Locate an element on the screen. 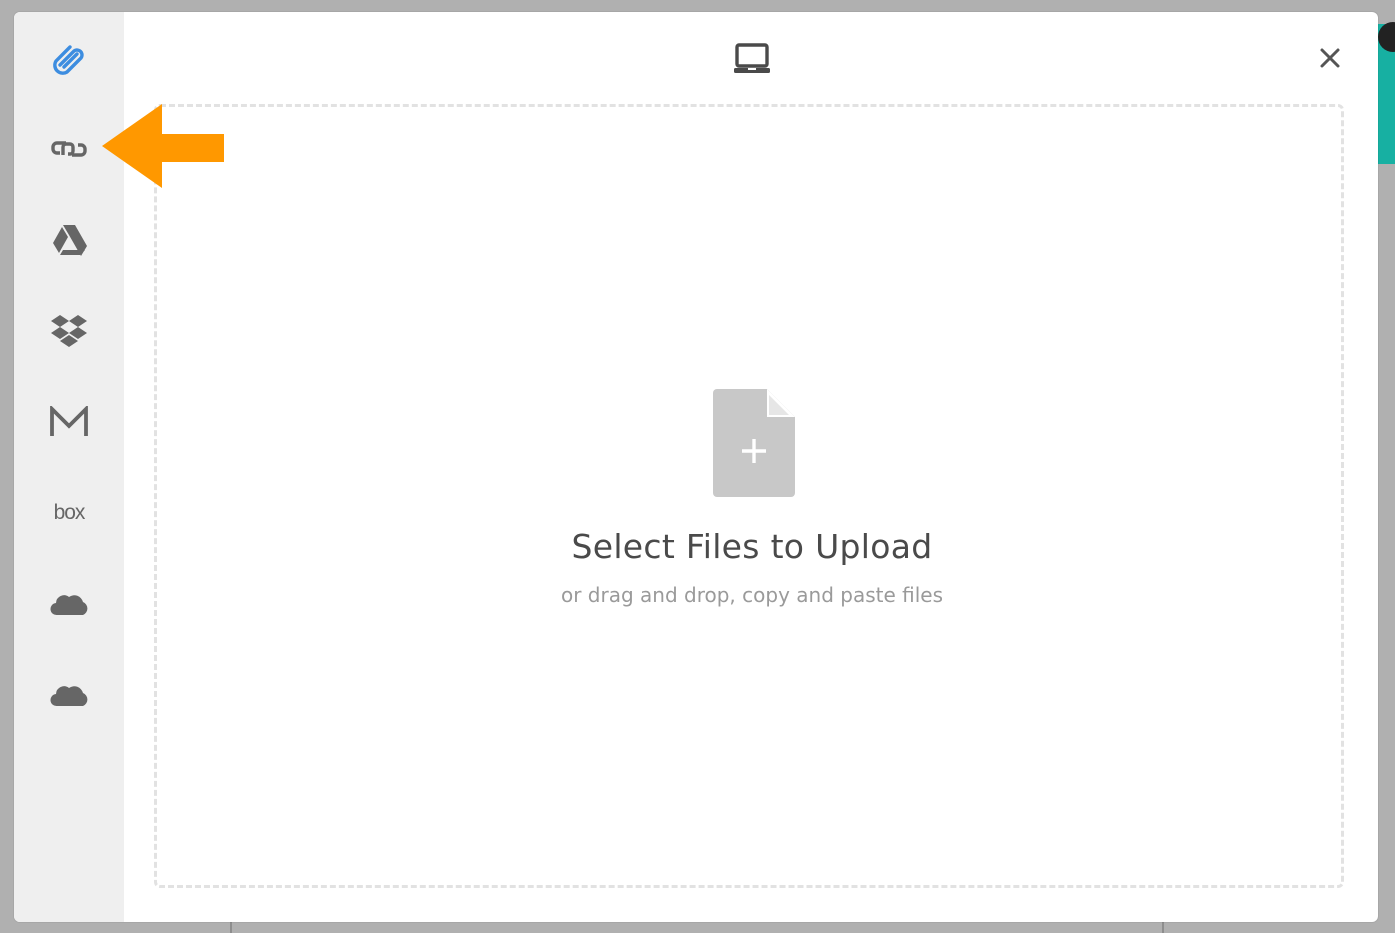 The image size is (1395, 933). header-source-indicator is located at coordinates (752, 59).